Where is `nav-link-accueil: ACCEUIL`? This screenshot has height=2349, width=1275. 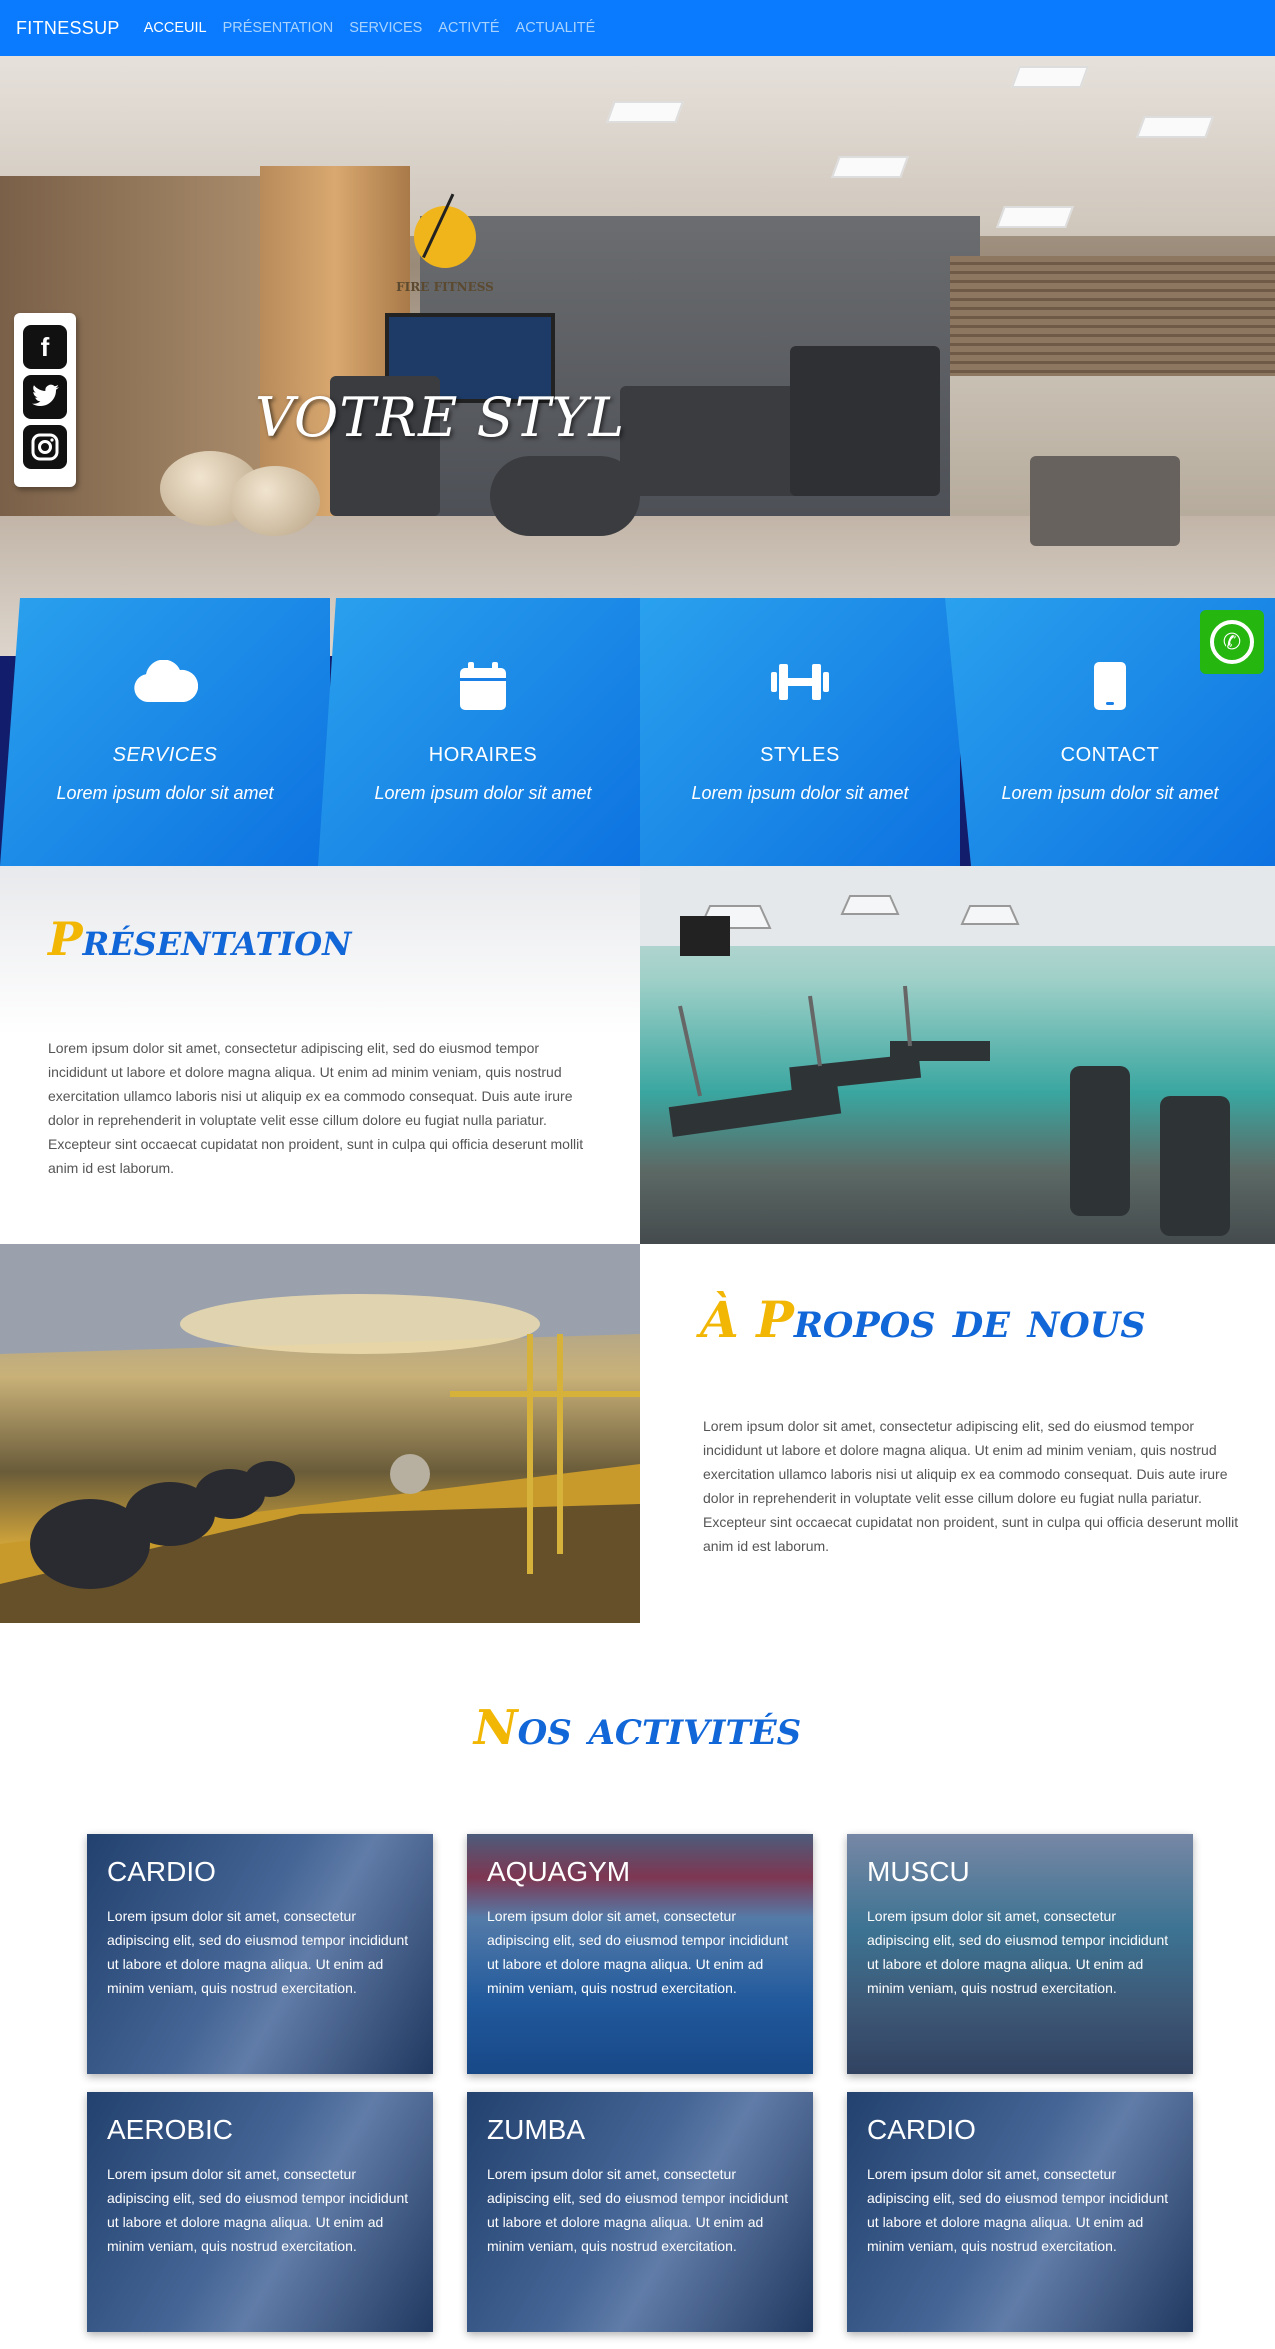
nav-link-accueil: ACCEUIL is located at coordinates (175, 28).